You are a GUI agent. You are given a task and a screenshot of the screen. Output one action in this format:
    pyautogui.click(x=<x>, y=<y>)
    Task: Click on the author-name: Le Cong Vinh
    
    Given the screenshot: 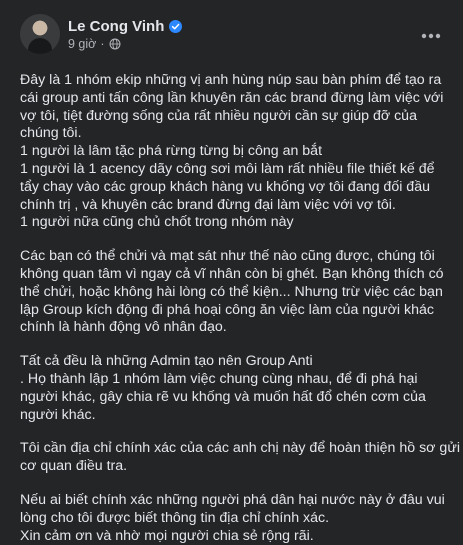 What is the action you would take?
    pyautogui.click(x=116, y=26)
    